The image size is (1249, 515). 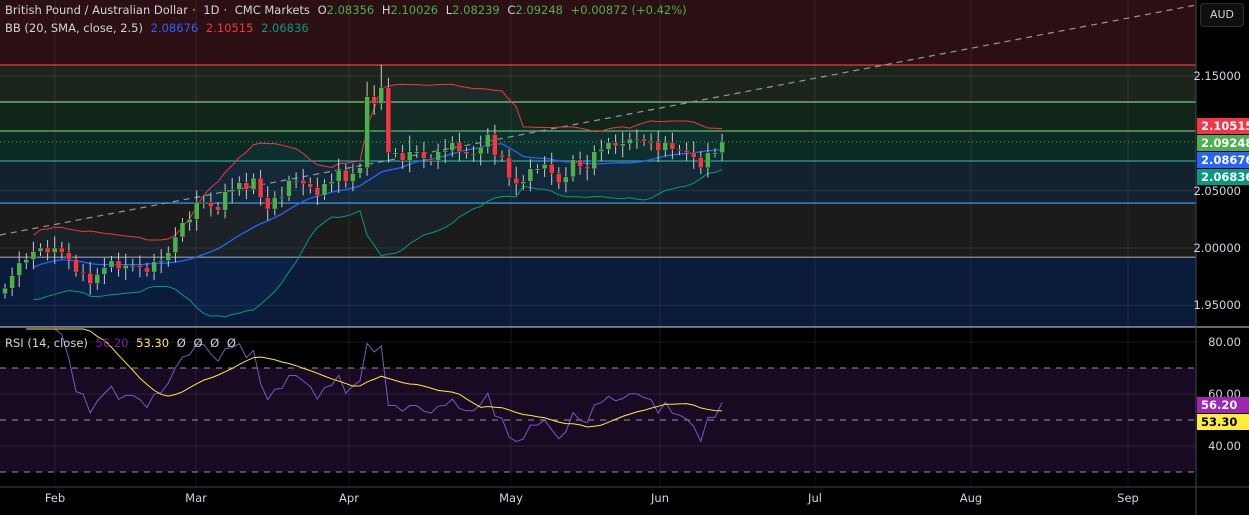 What do you see at coordinates (174, 28) in the screenshot?
I see `bb-basis: 2.08676` at bounding box center [174, 28].